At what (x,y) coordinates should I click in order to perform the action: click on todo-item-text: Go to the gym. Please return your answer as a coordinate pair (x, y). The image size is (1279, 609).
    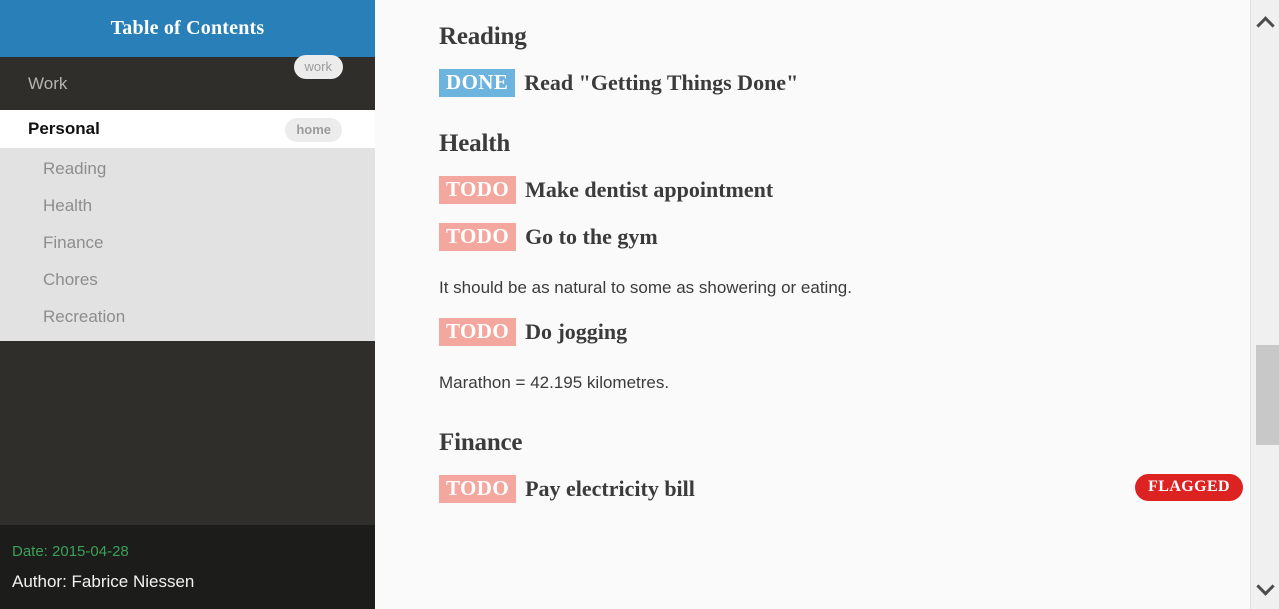
    Looking at the image, I should click on (591, 236).